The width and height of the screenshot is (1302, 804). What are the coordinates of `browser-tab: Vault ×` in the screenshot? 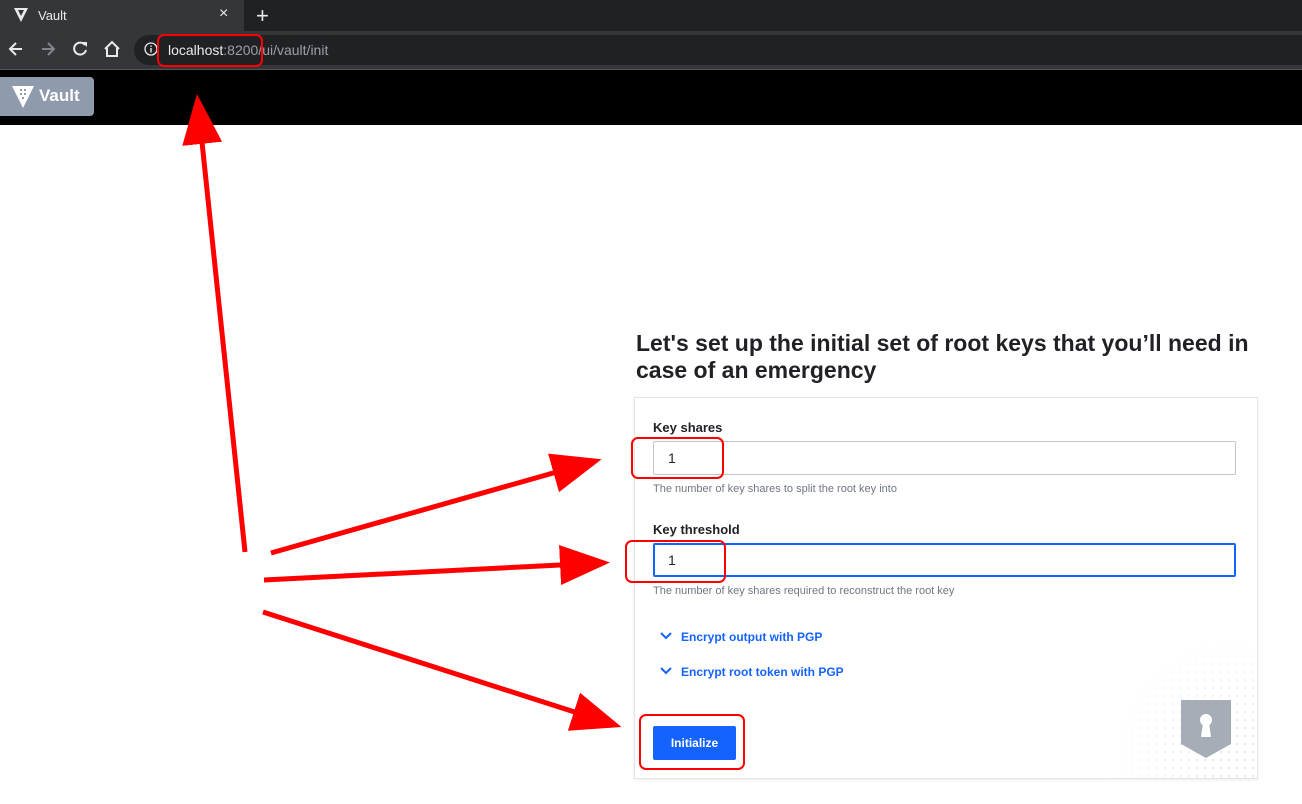 It's located at (122, 15).